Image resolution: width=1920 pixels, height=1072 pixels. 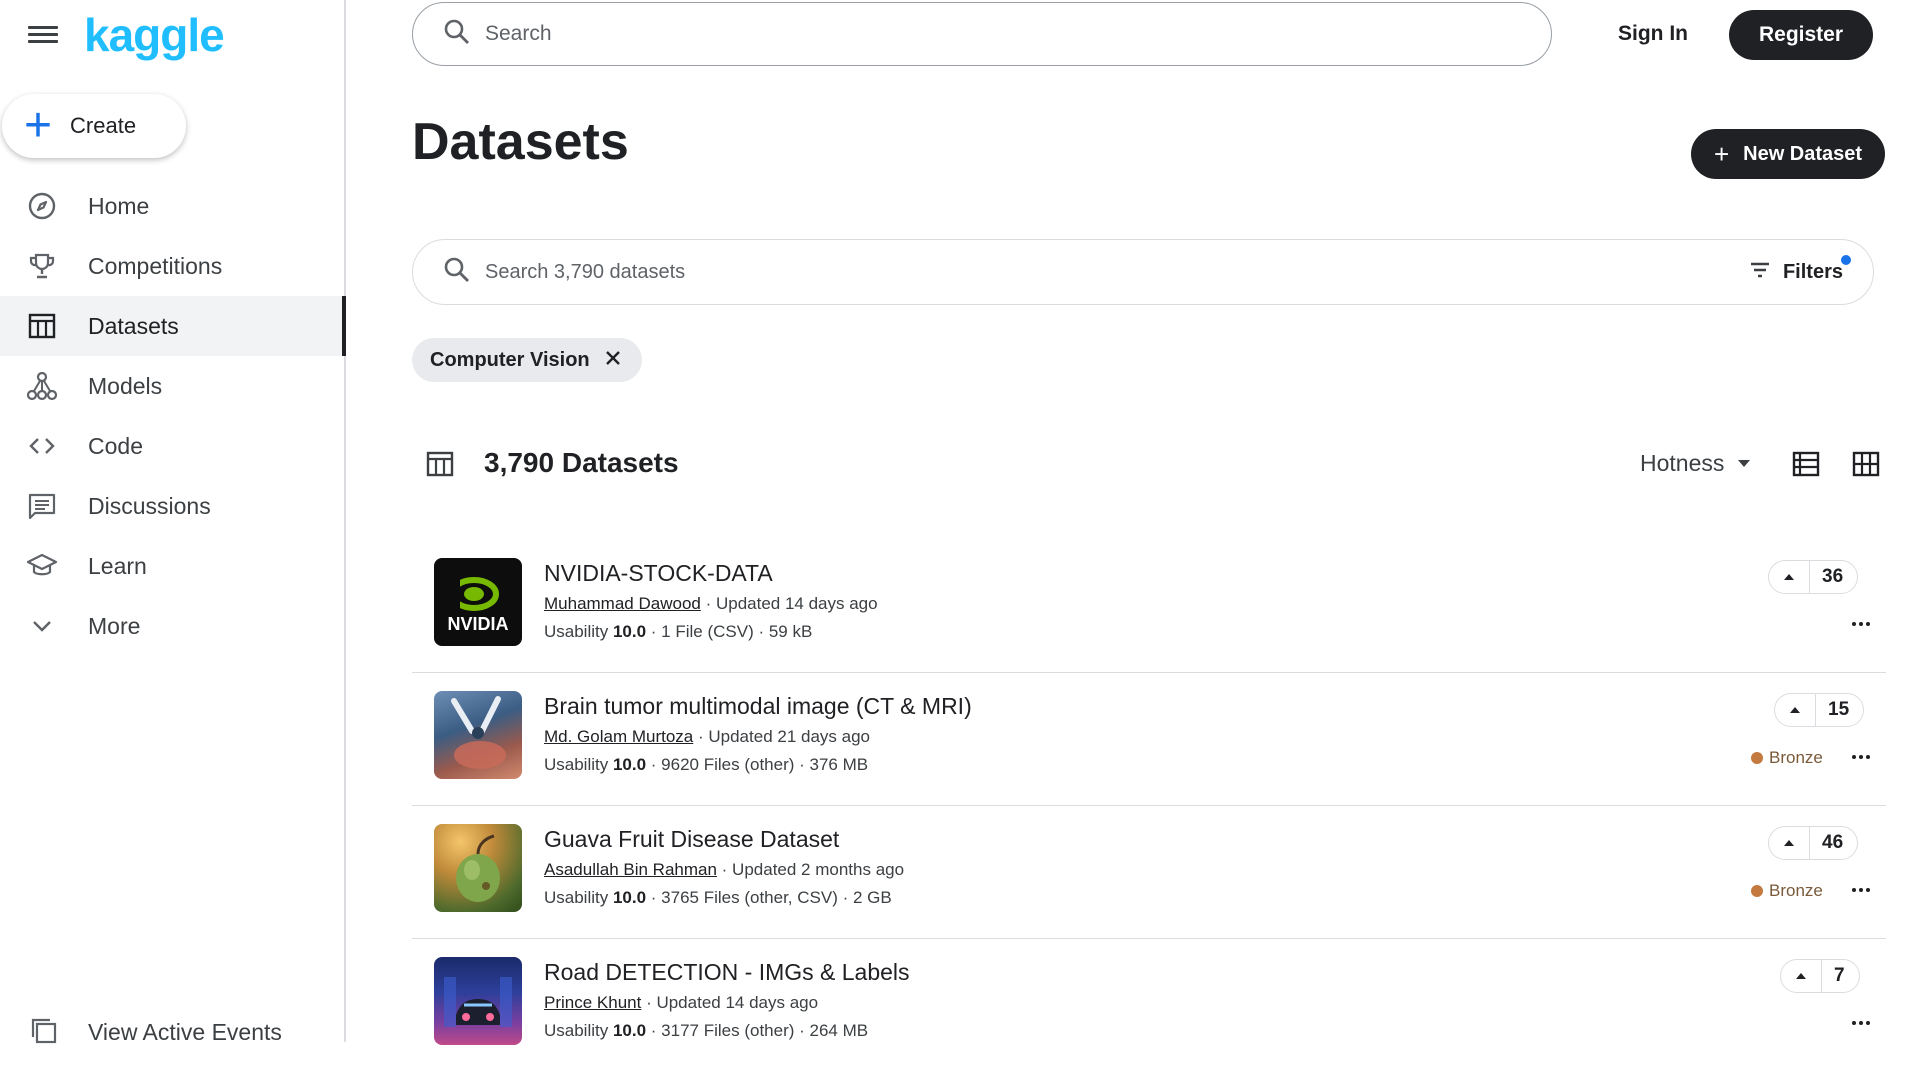 I want to click on dataset-search-placeholder: Search 3,790 datasets, so click(x=585, y=271).